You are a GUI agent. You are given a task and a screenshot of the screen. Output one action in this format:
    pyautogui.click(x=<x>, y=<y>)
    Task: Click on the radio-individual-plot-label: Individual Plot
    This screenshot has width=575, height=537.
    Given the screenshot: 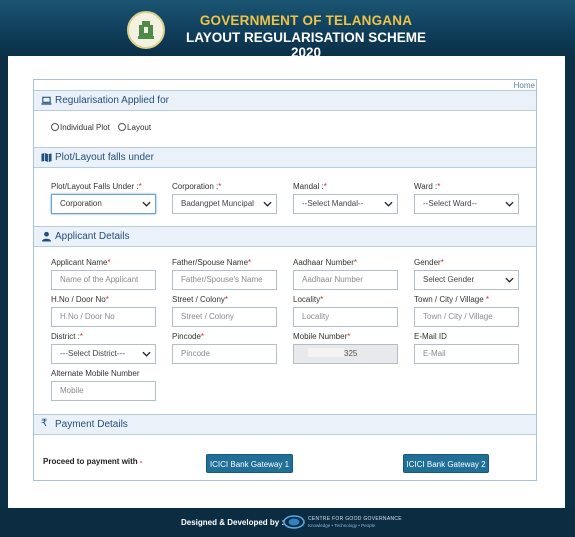 What is the action you would take?
    pyautogui.click(x=85, y=127)
    